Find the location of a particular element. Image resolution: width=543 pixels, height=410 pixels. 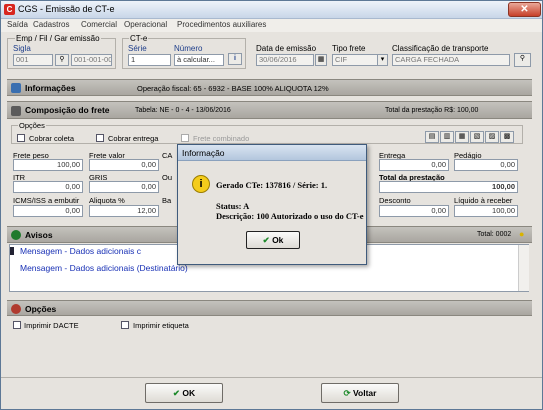

menu-cadastros: Cadastros is located at coordinates (51, 24).